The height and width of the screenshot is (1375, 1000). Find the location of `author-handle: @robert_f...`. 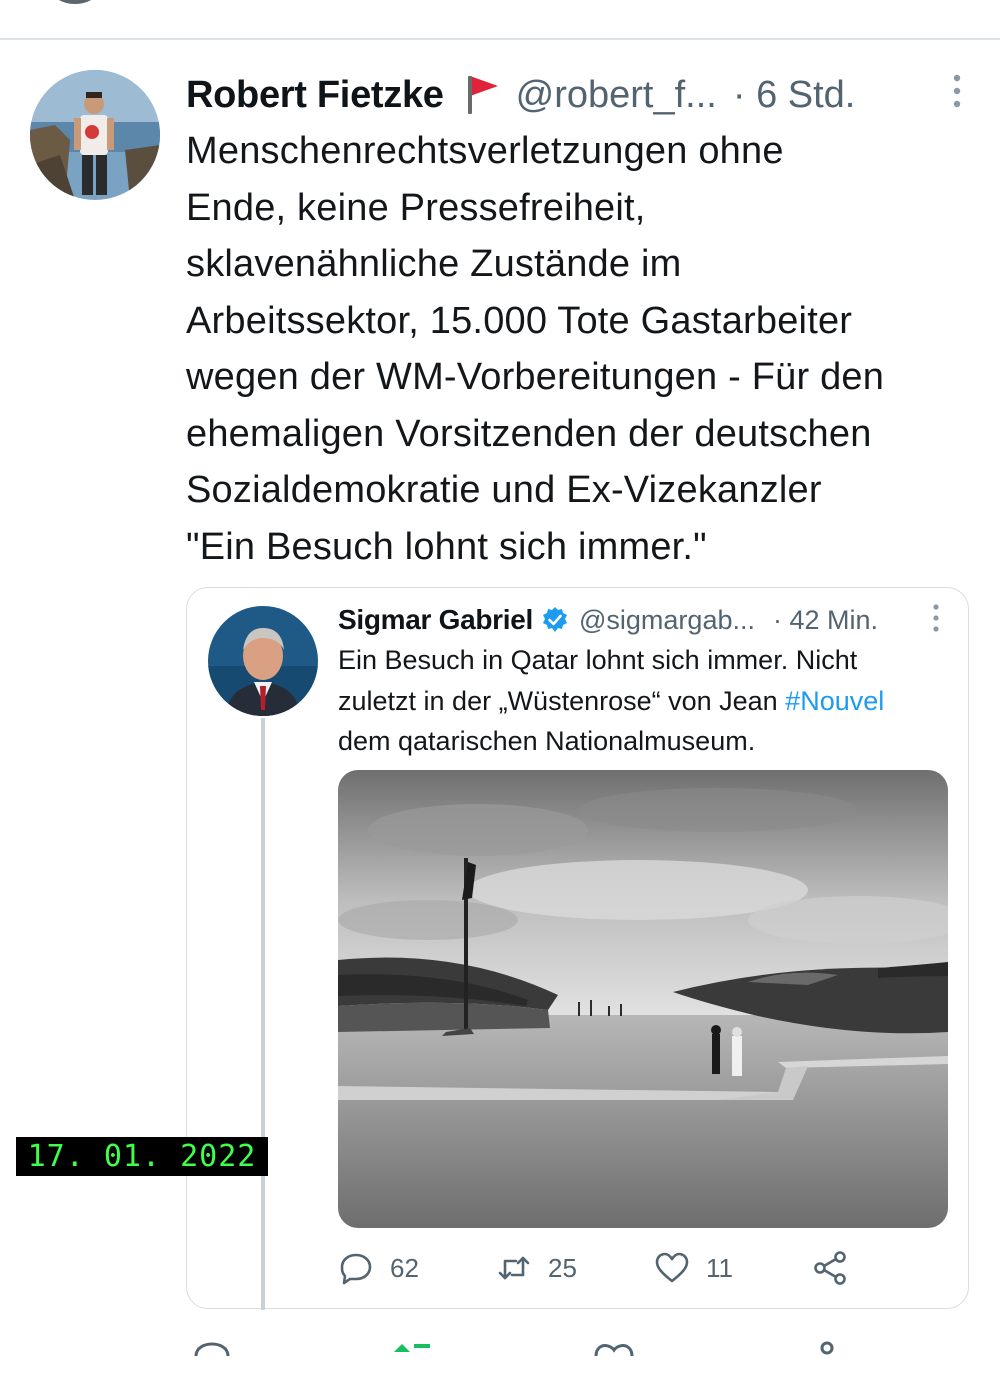

author-handle: @robert_f... is located at coordinates (616, 95).